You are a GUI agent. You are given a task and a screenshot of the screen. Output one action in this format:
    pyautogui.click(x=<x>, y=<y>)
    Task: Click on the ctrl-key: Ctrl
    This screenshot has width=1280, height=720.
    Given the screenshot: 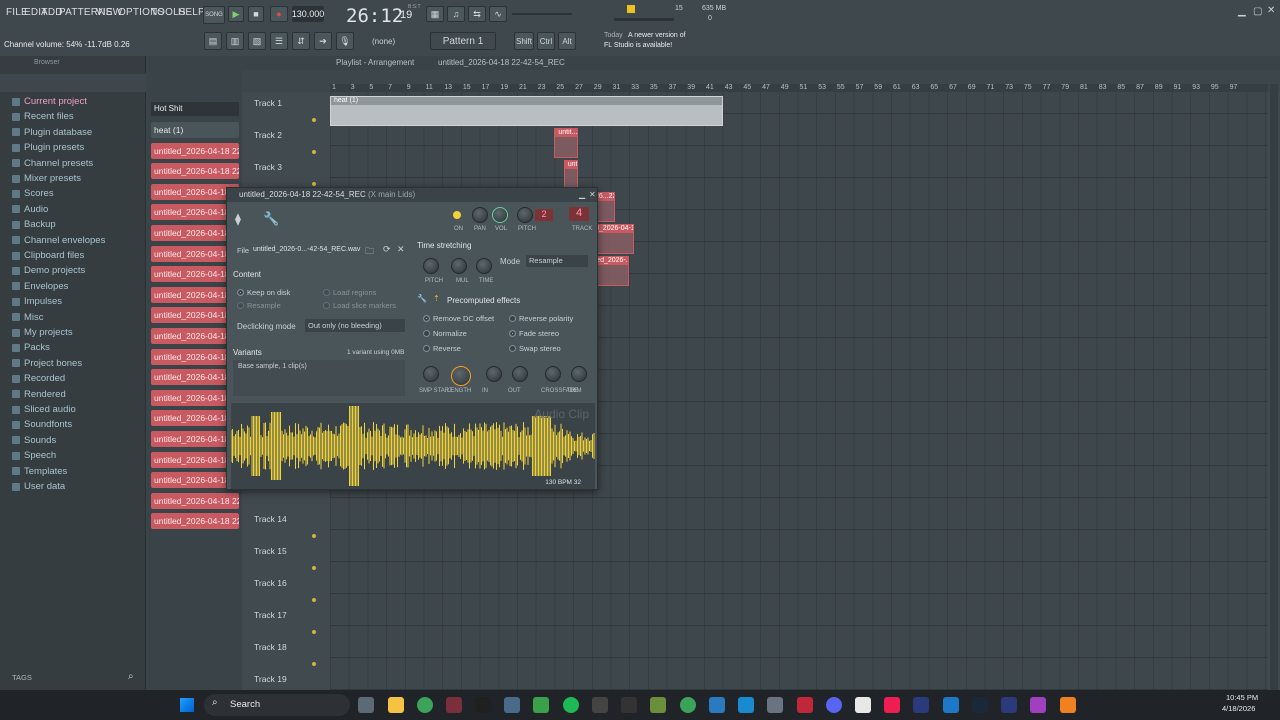 What is the action you would take?
    pyautogui.click(x=546, y=41)
    